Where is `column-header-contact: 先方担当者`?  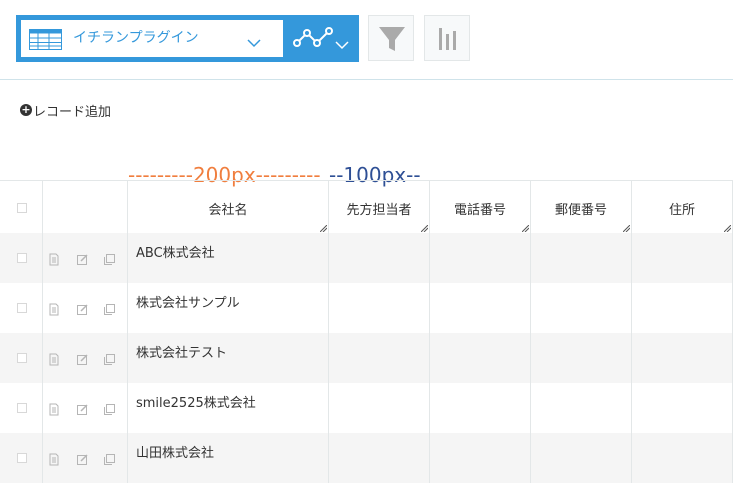 column-header-contact: 先方担当者 is located at coordinates (379, 206).